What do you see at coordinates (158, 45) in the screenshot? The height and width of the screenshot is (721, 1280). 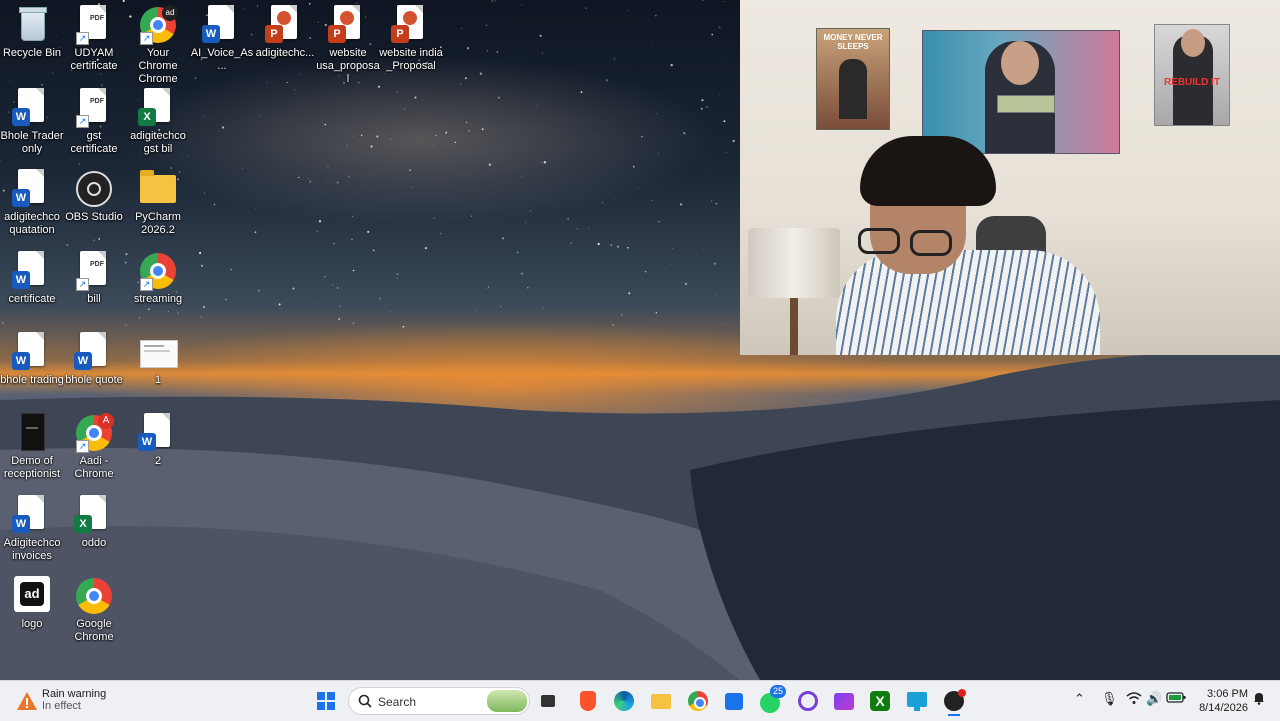 I see `desktop-icon-your-chrome: ad ↗ Your Chrome Chrome` at bounding box center [158, 45].